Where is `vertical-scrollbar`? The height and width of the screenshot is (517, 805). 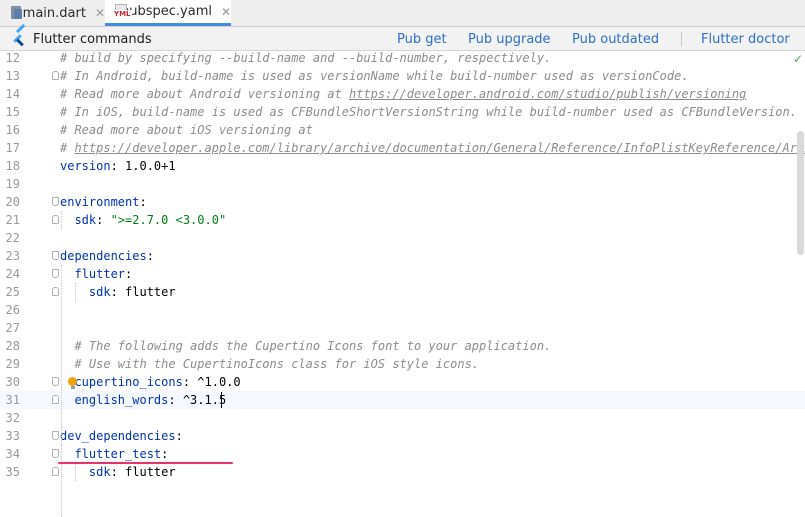 vertical-scrollbar is located at coordinates (800, 193).